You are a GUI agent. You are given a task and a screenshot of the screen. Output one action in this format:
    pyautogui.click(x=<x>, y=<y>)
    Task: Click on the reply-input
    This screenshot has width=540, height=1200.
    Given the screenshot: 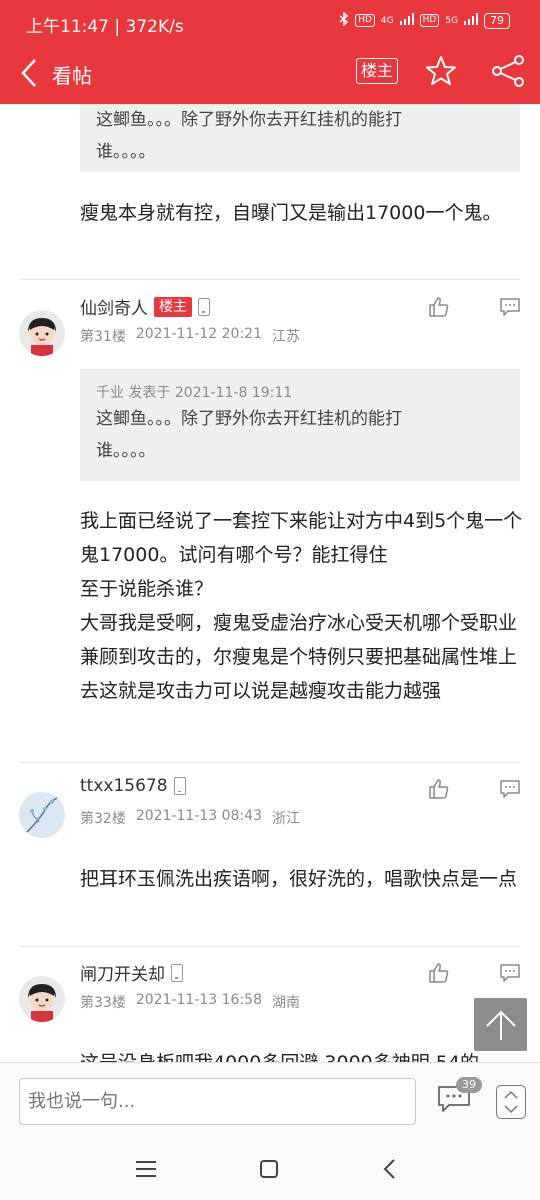 What is the action you would take?
    pyautogui.click(x=217, y=1101)
    